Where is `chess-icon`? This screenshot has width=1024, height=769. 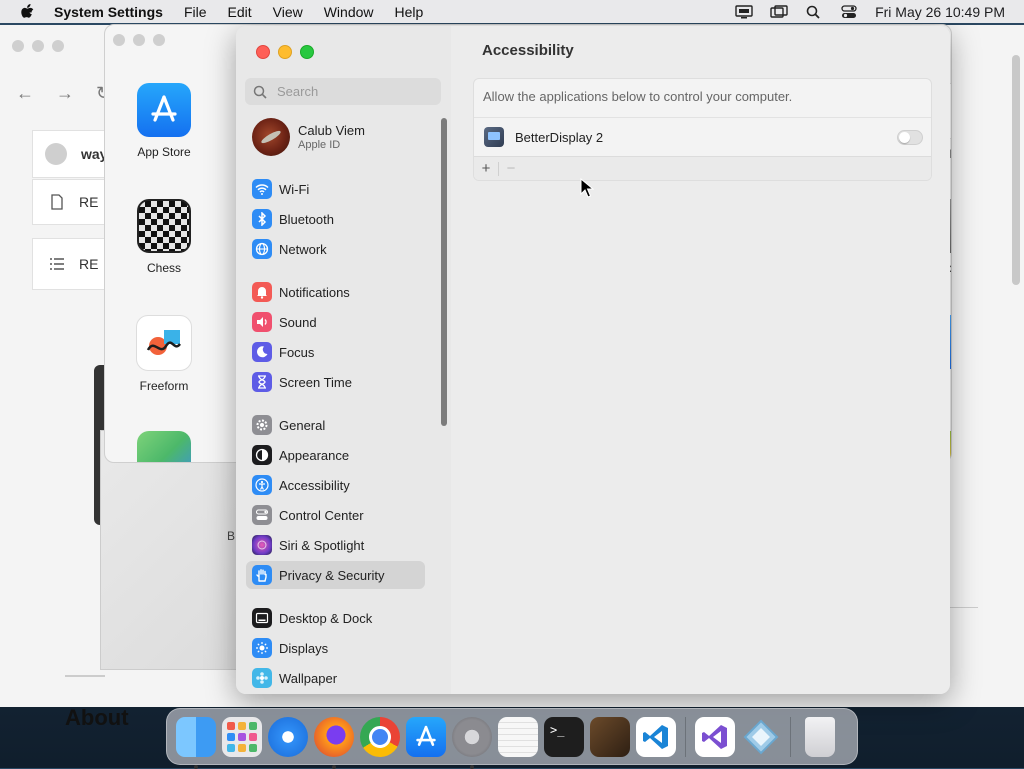
chess-icon is located at coordinates (164, 226).